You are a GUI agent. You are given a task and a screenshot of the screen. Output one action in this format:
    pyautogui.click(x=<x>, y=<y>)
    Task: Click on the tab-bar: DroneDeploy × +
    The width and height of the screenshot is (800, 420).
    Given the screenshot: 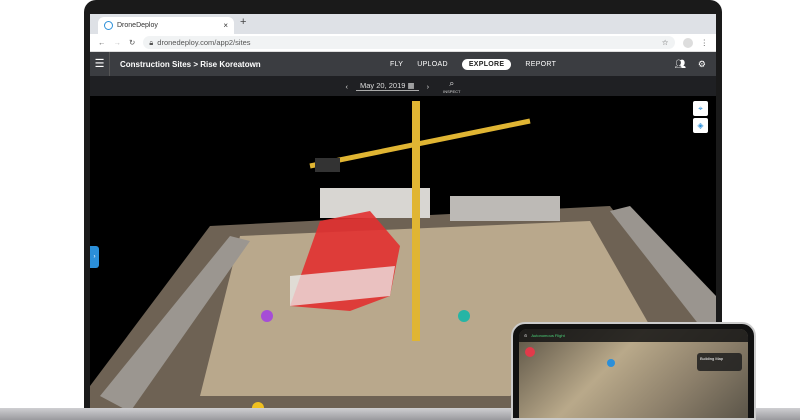 What is the action you would take?
    pyautogui.click(x=403, y=24)
    